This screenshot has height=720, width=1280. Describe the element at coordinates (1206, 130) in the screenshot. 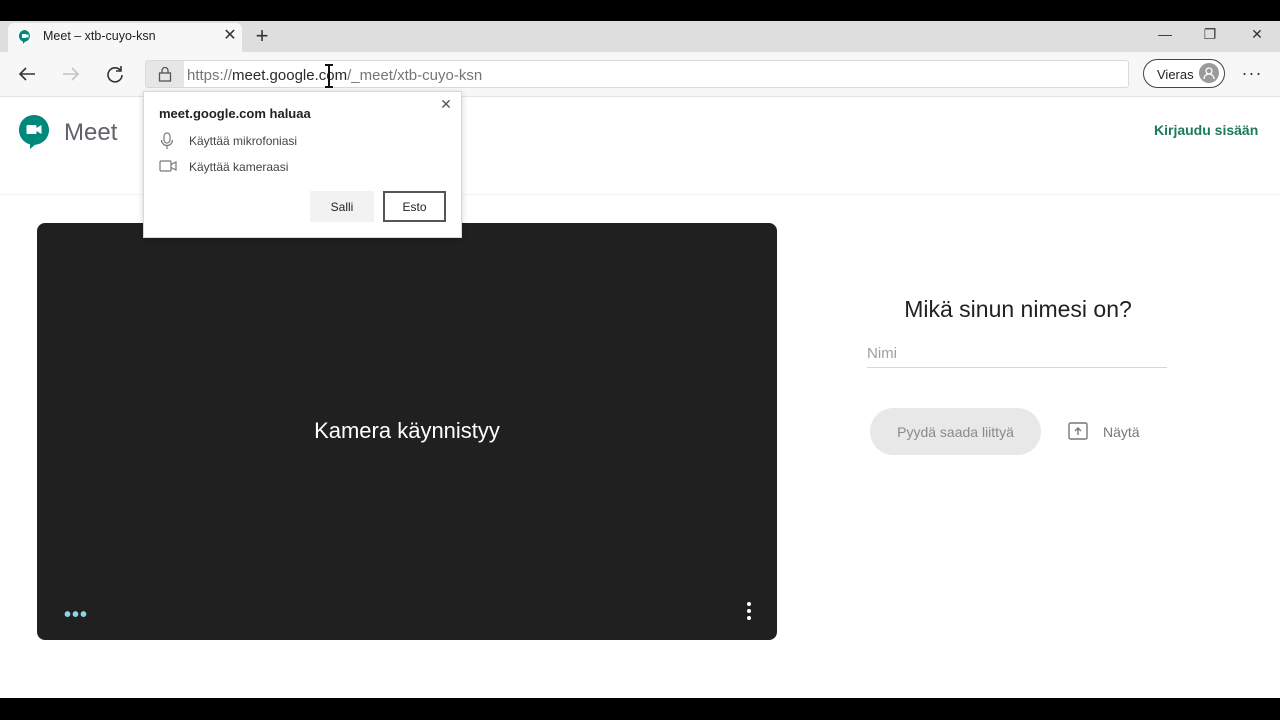

I see `sign-in-link: Kirjaudu sisään` at that location.